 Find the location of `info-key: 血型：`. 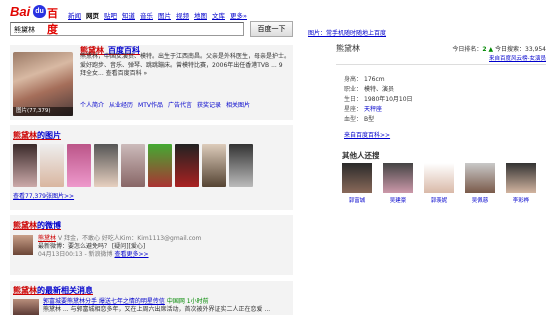

info-key: 血型： is located at coordinates (353, 119).